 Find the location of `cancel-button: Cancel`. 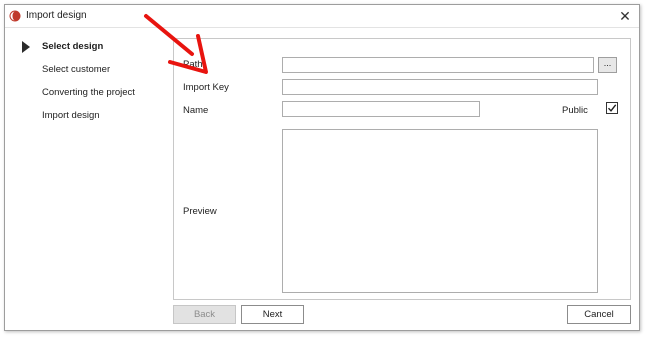

cancel-button: Cancel is located at coordinates (599, 314).